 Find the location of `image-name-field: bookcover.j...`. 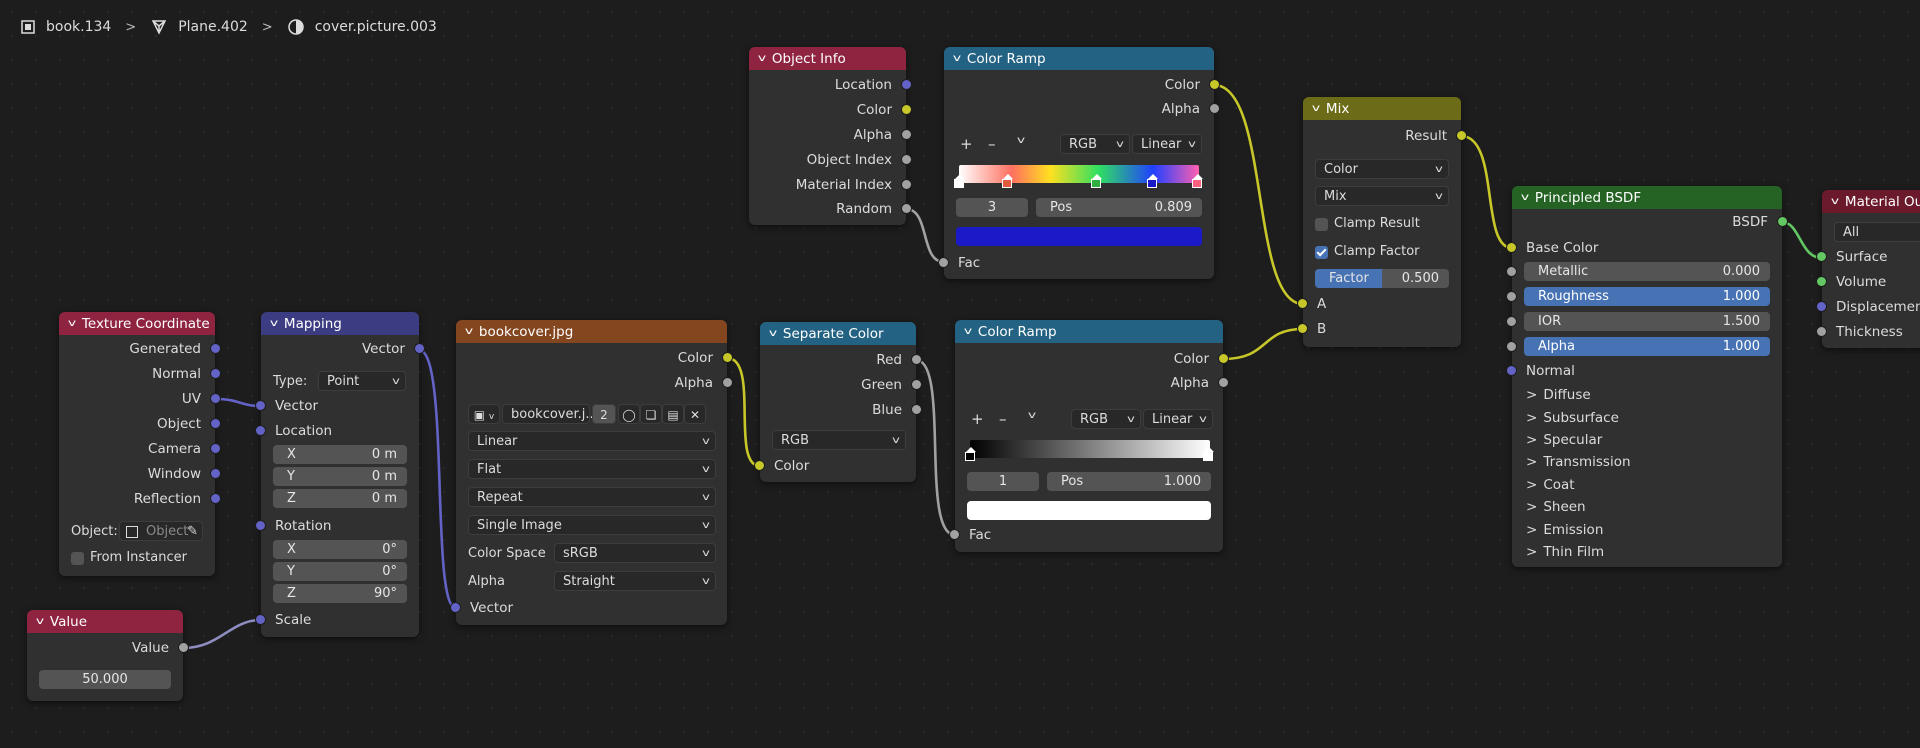

image-name-field: bookcover.j... is located at coordinates (550, 414).